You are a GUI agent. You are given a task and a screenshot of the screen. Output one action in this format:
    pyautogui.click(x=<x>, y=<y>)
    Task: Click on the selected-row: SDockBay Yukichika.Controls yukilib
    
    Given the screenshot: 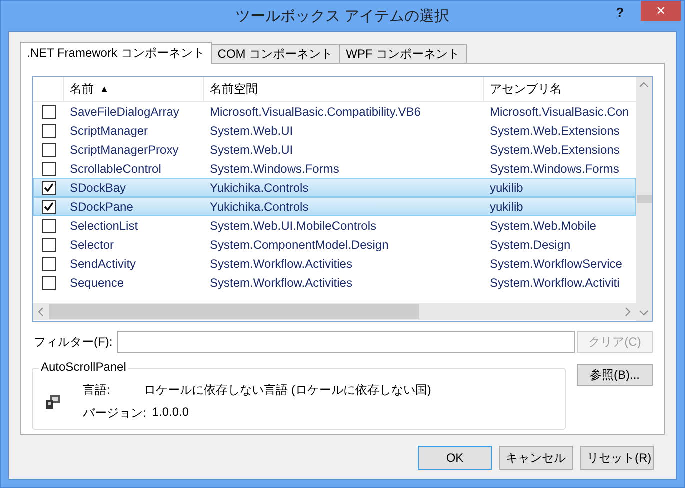 What is the action you would take?
    pyautogui.click(x=334, y=187)
    